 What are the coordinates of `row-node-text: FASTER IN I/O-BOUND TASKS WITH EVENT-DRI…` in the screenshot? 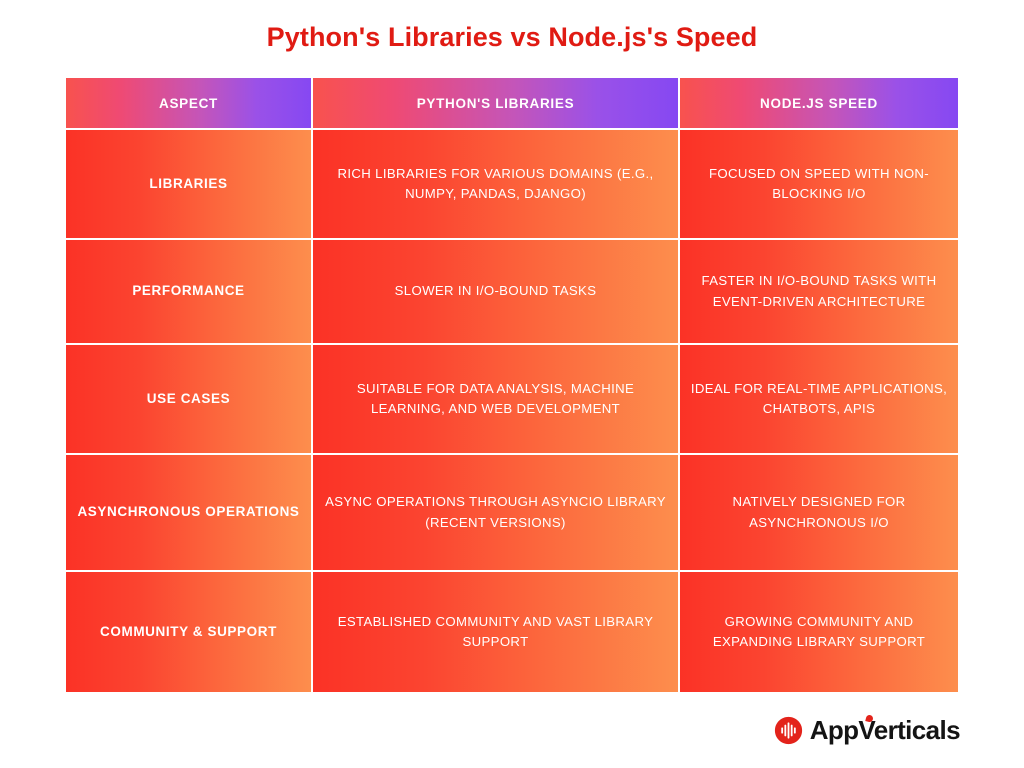 It's located at (819, 291).